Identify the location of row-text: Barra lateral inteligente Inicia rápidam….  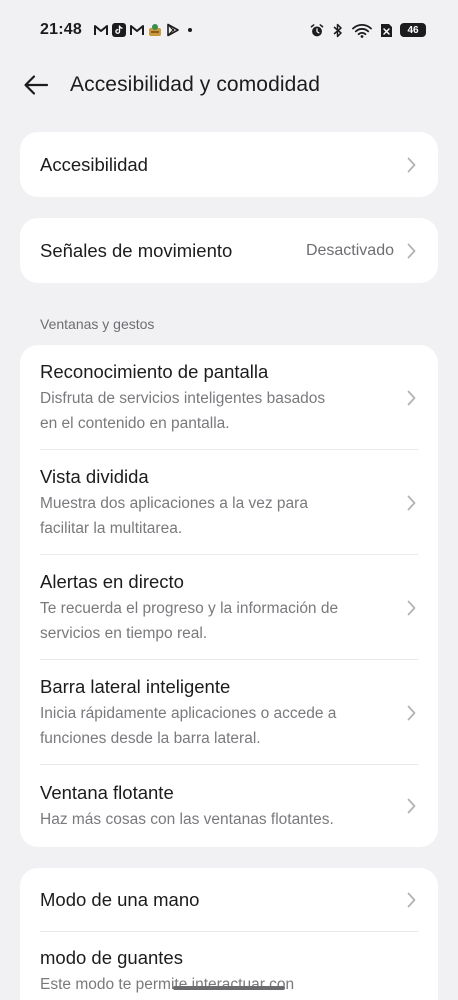
(222, 713).